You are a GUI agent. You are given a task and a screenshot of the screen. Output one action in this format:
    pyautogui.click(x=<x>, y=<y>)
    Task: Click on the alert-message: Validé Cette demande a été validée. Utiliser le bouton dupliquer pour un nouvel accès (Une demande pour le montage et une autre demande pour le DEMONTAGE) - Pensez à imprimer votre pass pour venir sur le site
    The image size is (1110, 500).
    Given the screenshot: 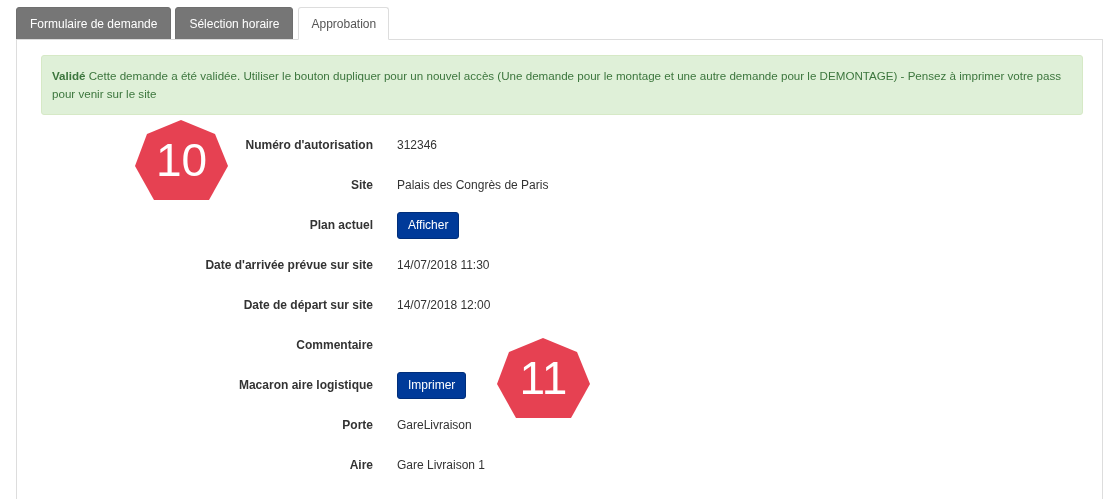 What is the action you would take?
    pyautogui.click(x=556, y=84)
    